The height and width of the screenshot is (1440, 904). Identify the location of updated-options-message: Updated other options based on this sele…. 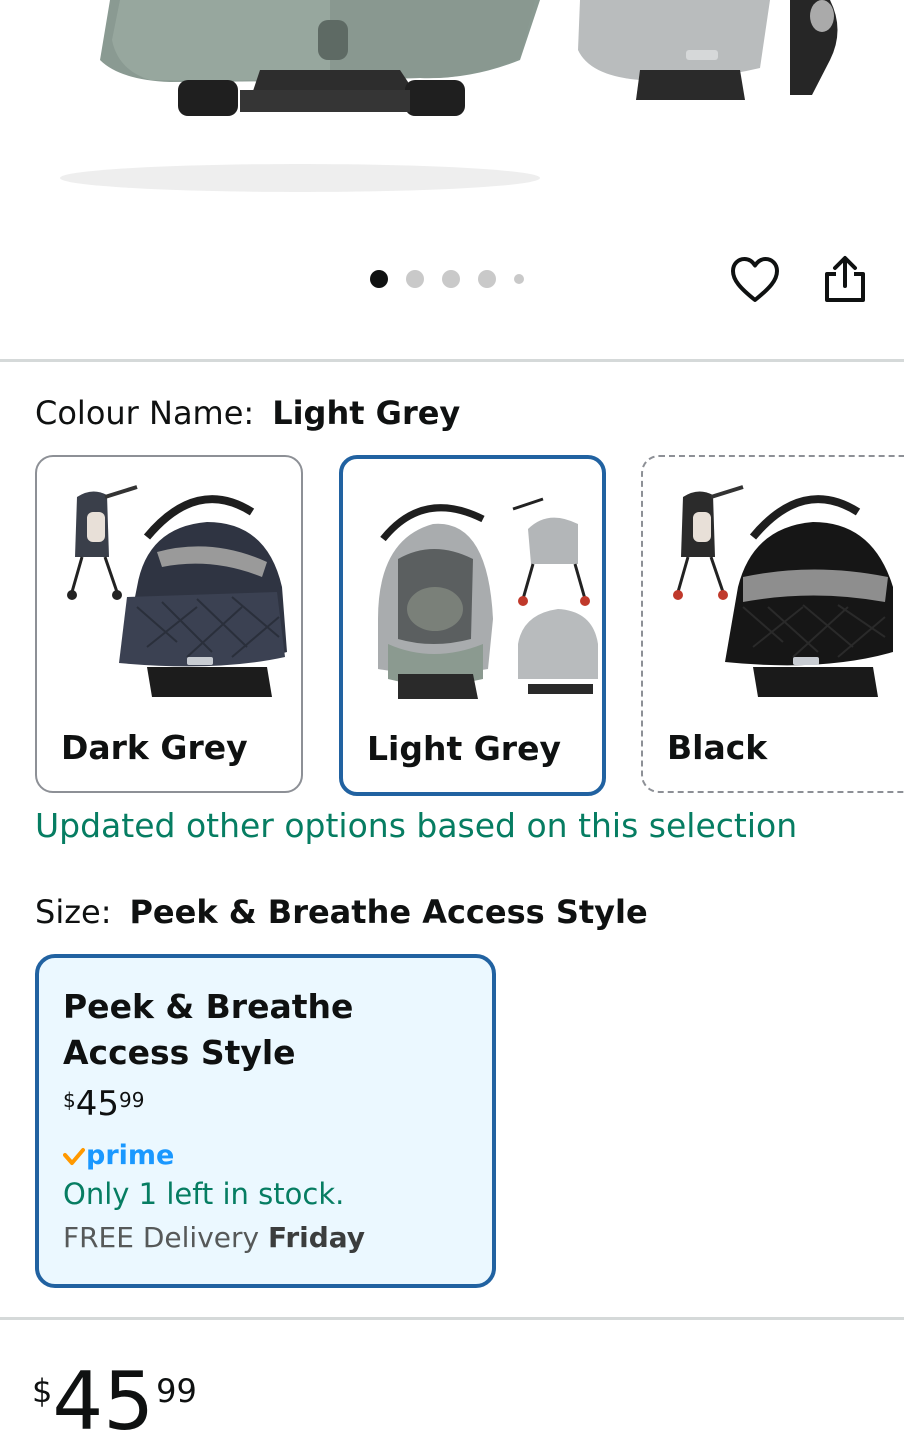
(416, 825).